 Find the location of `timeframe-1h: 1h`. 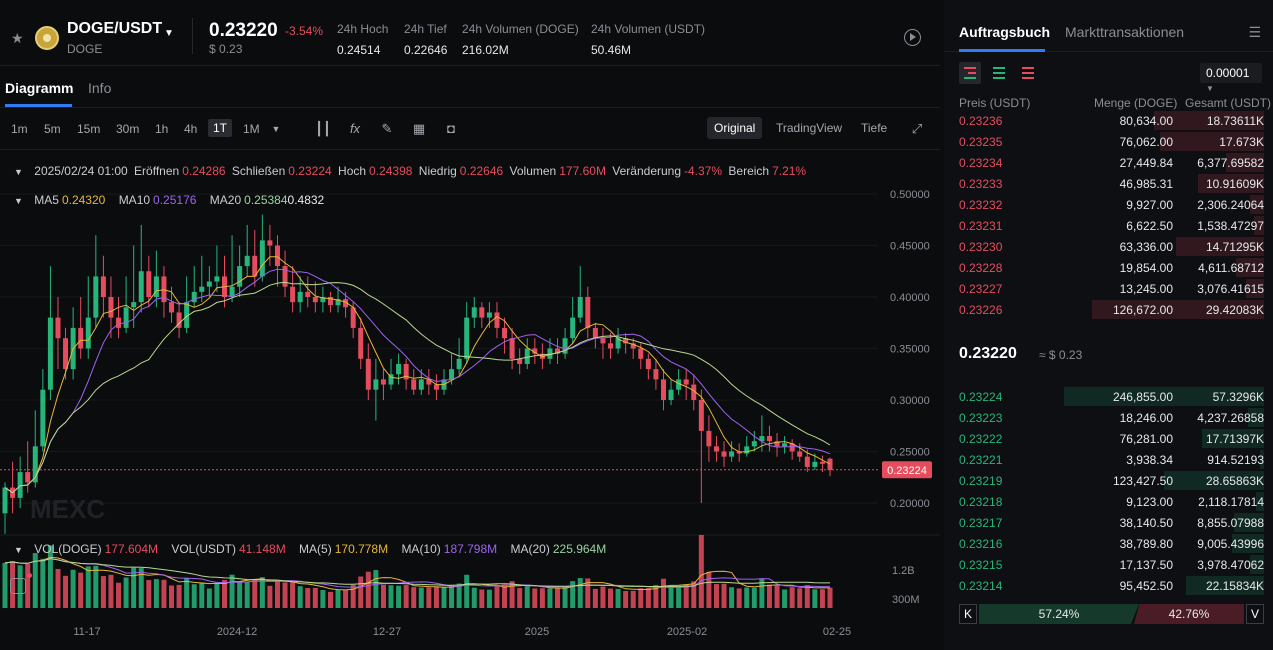

timeframe-1h: 1h is located at coordinates (161, 129).